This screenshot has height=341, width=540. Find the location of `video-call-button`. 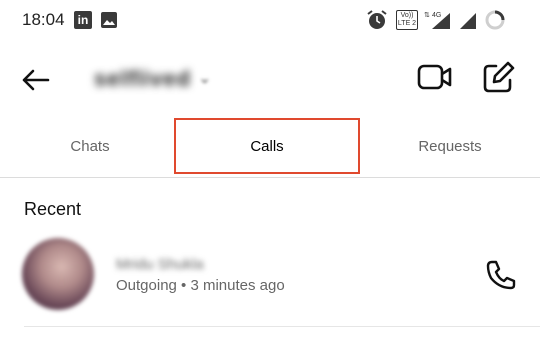

video-call-button is located at coordinates (435, 79).